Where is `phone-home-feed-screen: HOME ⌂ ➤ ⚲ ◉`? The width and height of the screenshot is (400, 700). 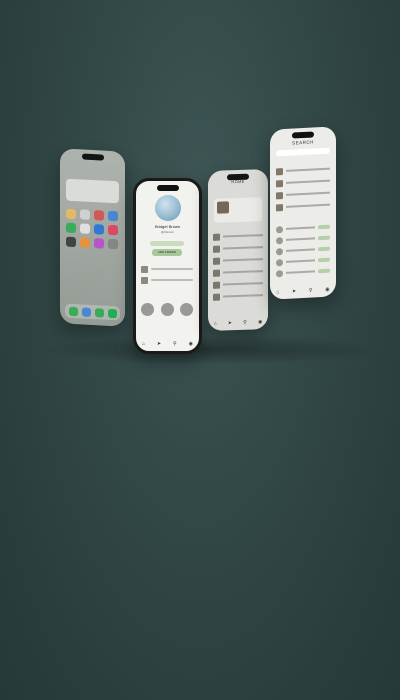
phone-home-feed-screen: HOME ⌂ ➤ ⚲ ◉ is located at coordinates (238, 250).